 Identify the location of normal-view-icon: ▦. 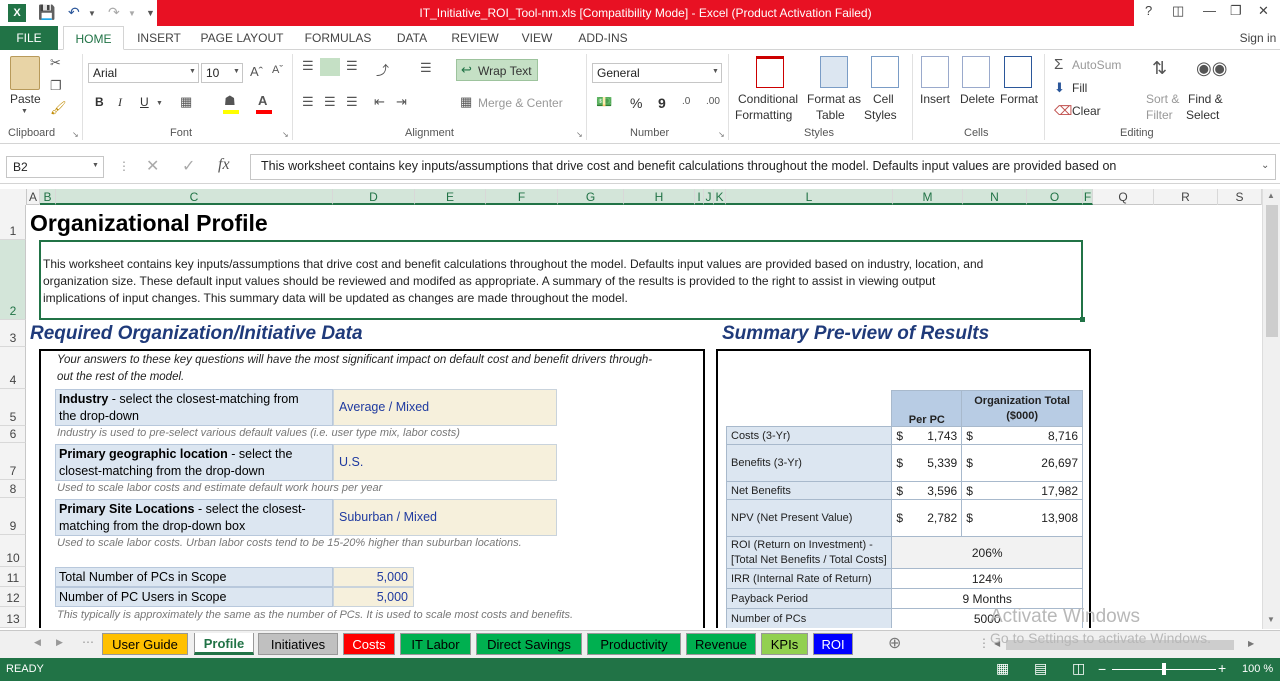
(1002, 668).